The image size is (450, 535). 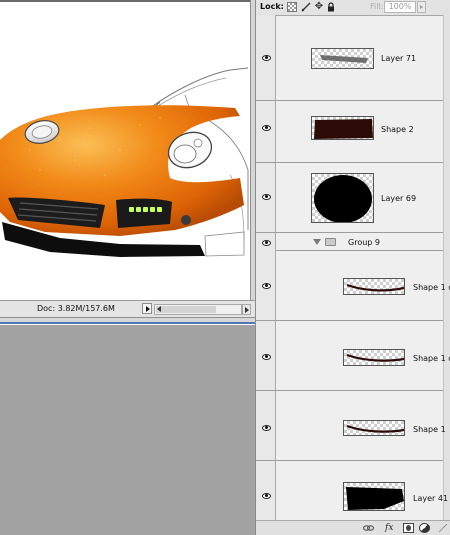 I want to click on layer-group-row: Group 9, so click(x=359, y=242).